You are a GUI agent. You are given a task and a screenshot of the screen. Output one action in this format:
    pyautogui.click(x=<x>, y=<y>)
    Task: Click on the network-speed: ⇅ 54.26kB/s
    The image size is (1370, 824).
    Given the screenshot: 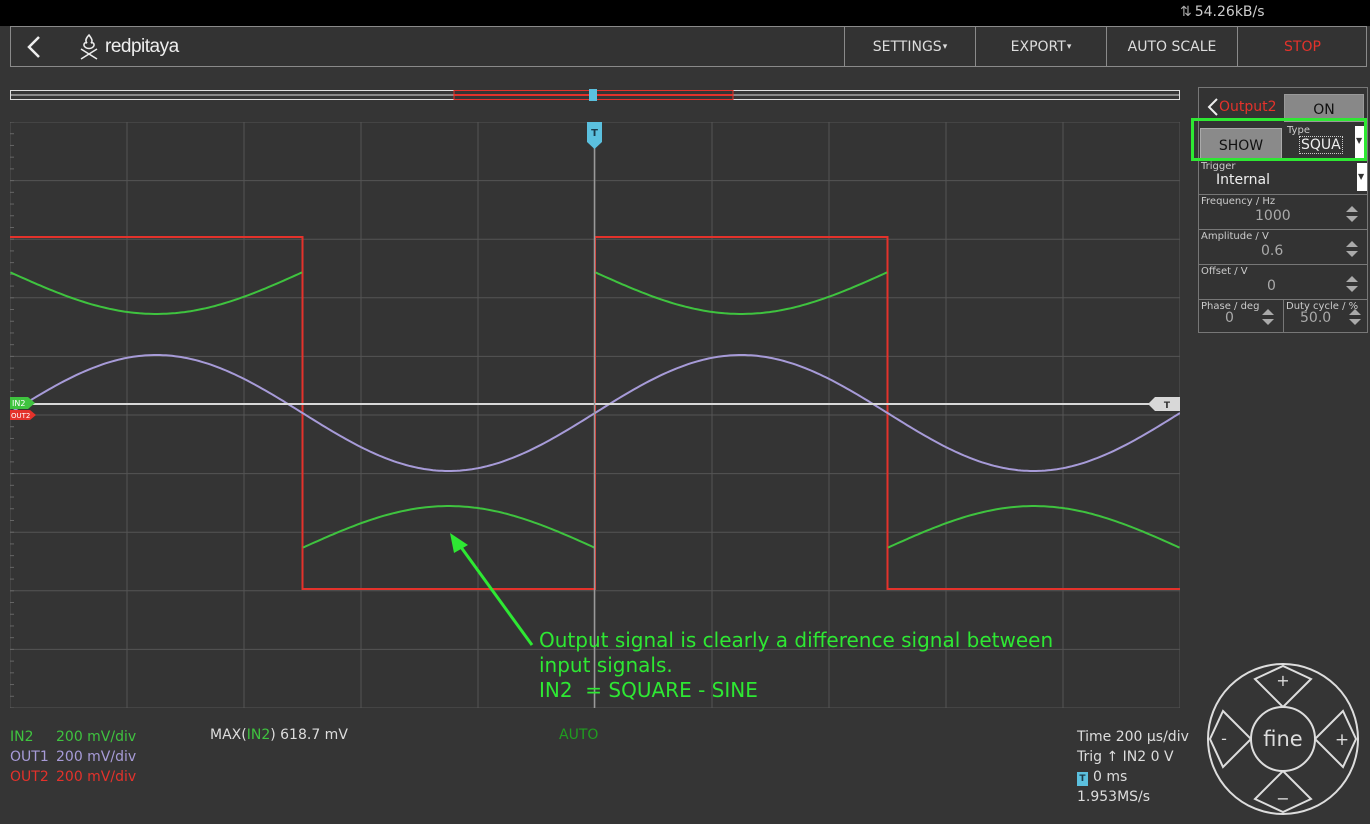 What is the action you would take?
    pyautogui.click(x=1222, y=12)
    